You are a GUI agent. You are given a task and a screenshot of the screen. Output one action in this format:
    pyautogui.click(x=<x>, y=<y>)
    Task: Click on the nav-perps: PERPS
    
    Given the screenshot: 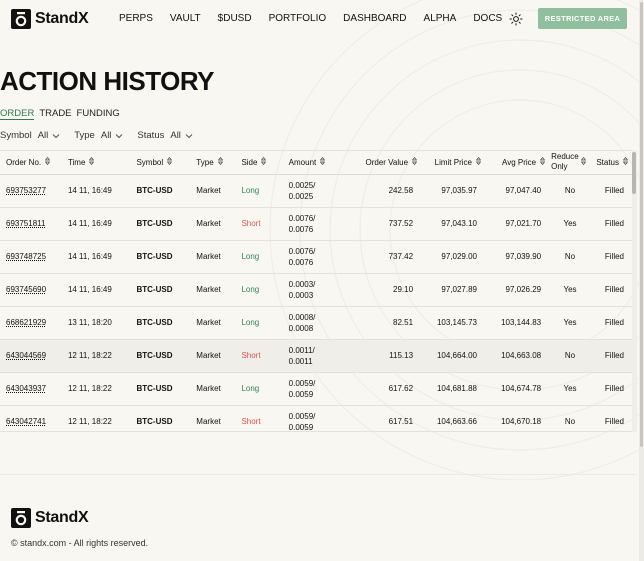 What is the action you would take?
    pyautogui.click(x=136, y=18)
    